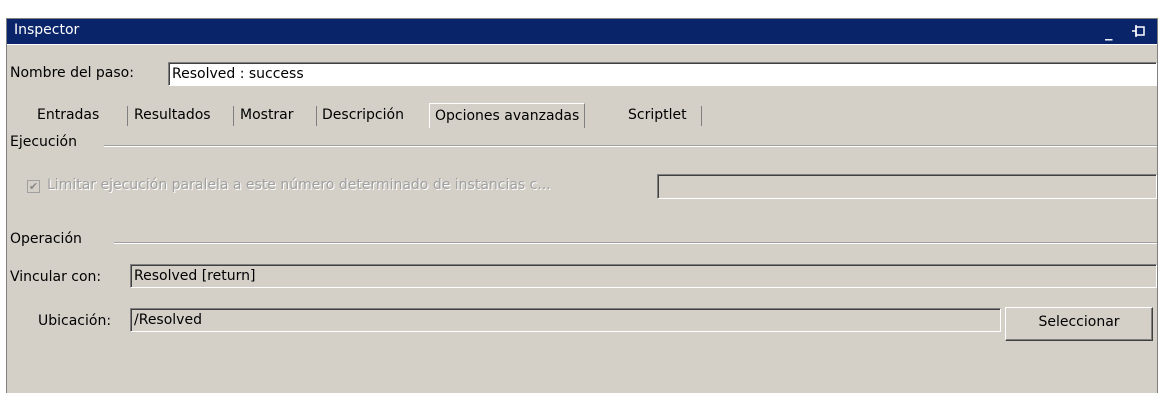 The width and height of the screenshot is (1163, 393). I want to click on inspector-titlebar: Inspector _, so click(582, 32).